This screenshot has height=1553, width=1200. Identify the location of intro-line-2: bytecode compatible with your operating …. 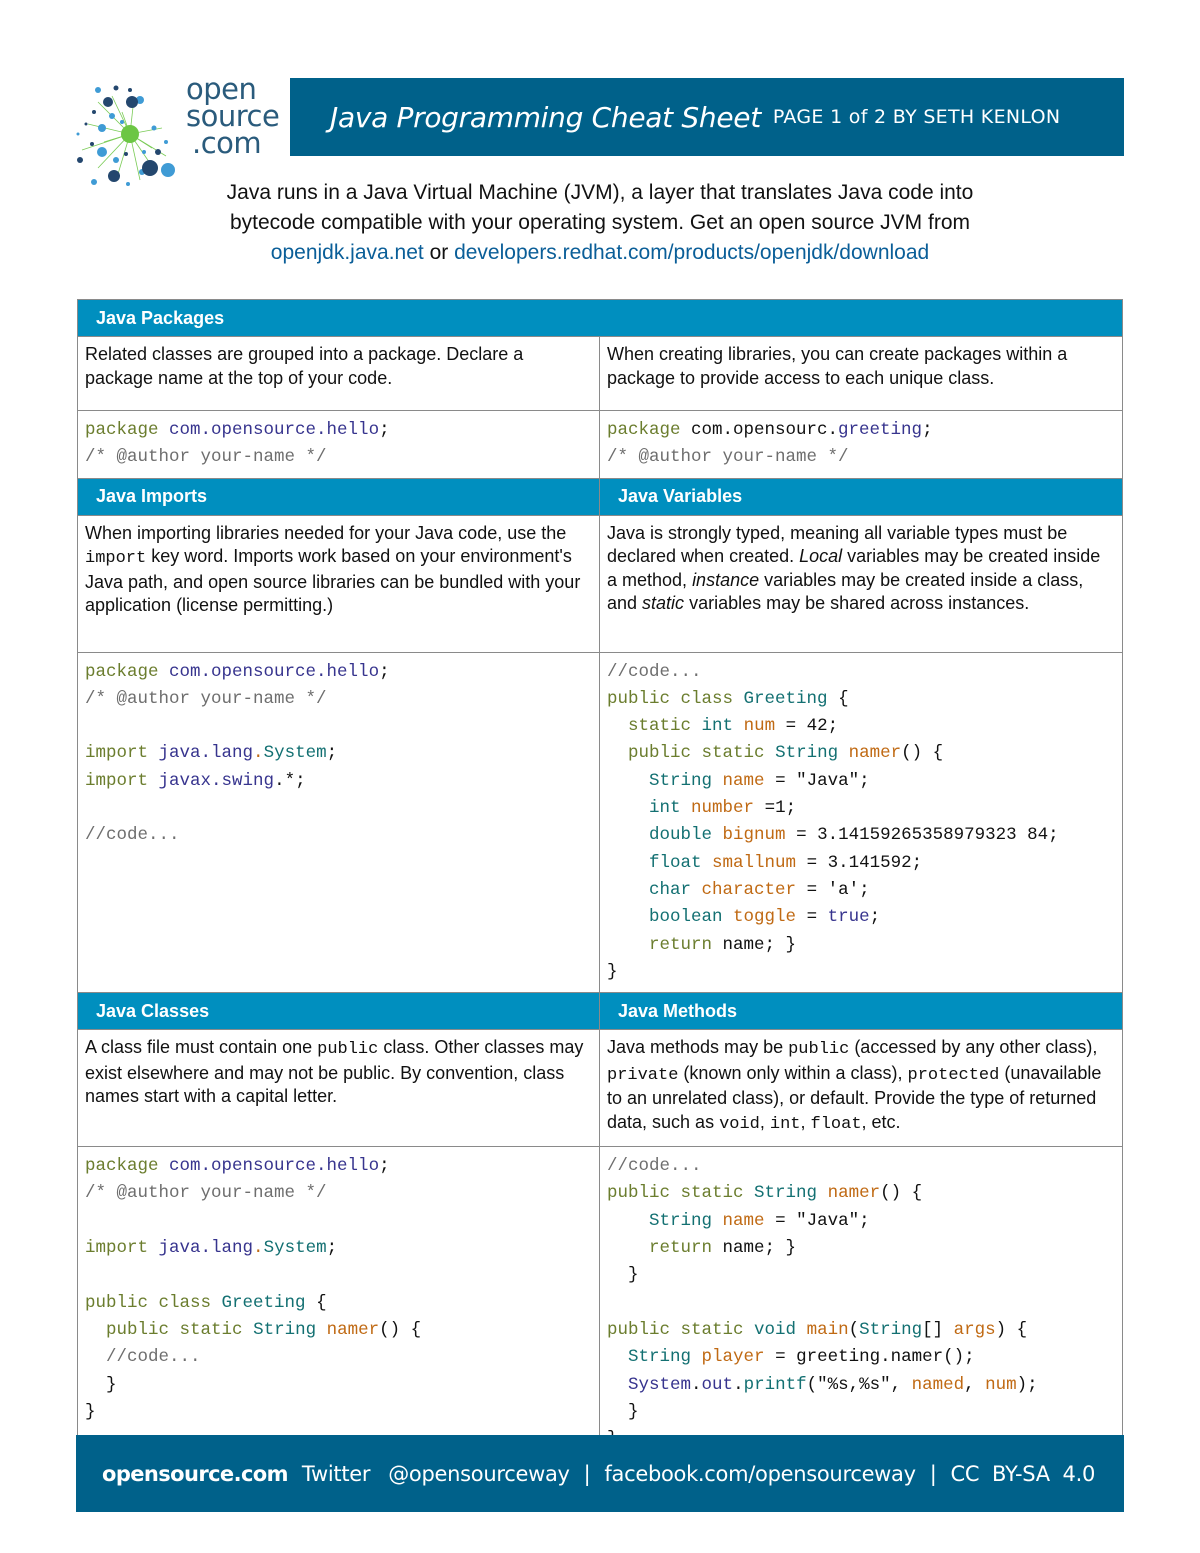
(600, 222).